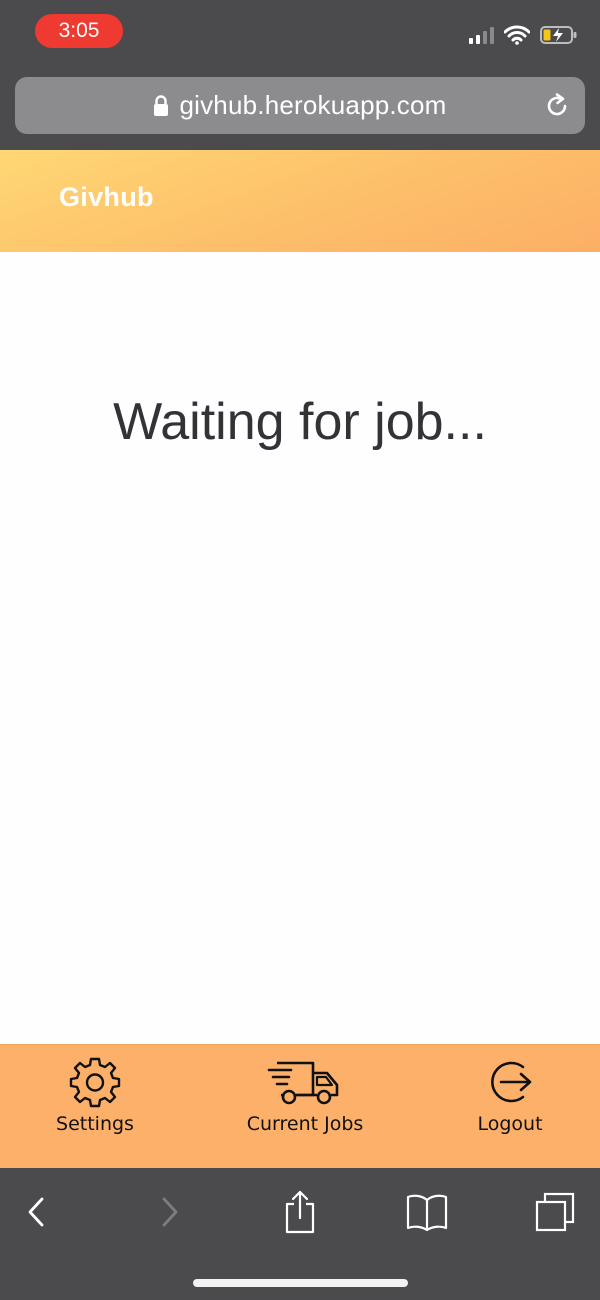 The width and height of the screenshot is (600, 1300). I want to click on share-button, so click(300, 1212).